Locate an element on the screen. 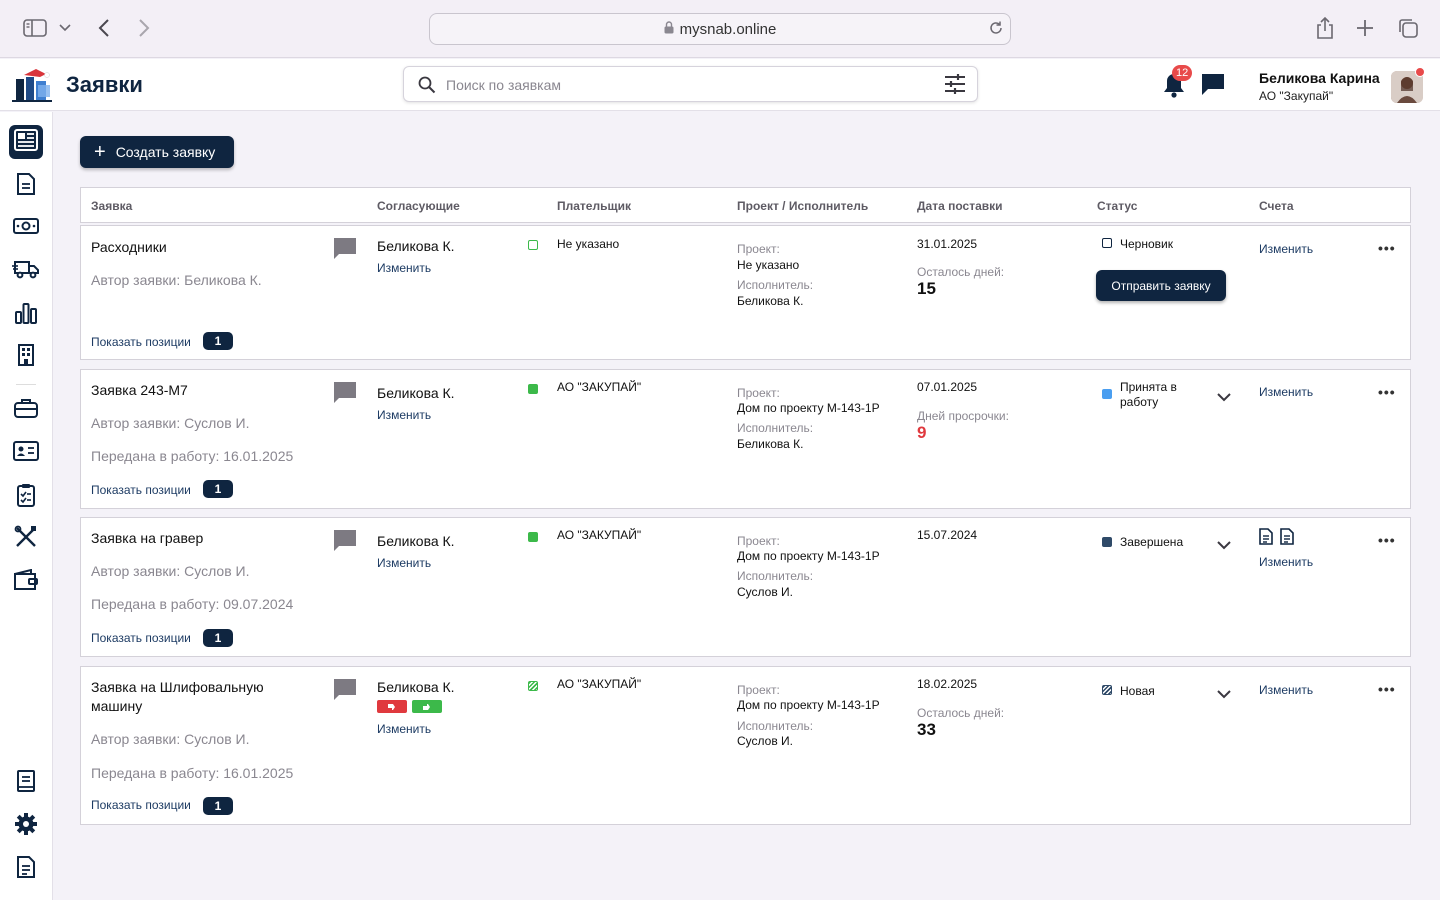 This screenshot has height=900, width=1440. nav-reports is located at coordinates (26, 869).